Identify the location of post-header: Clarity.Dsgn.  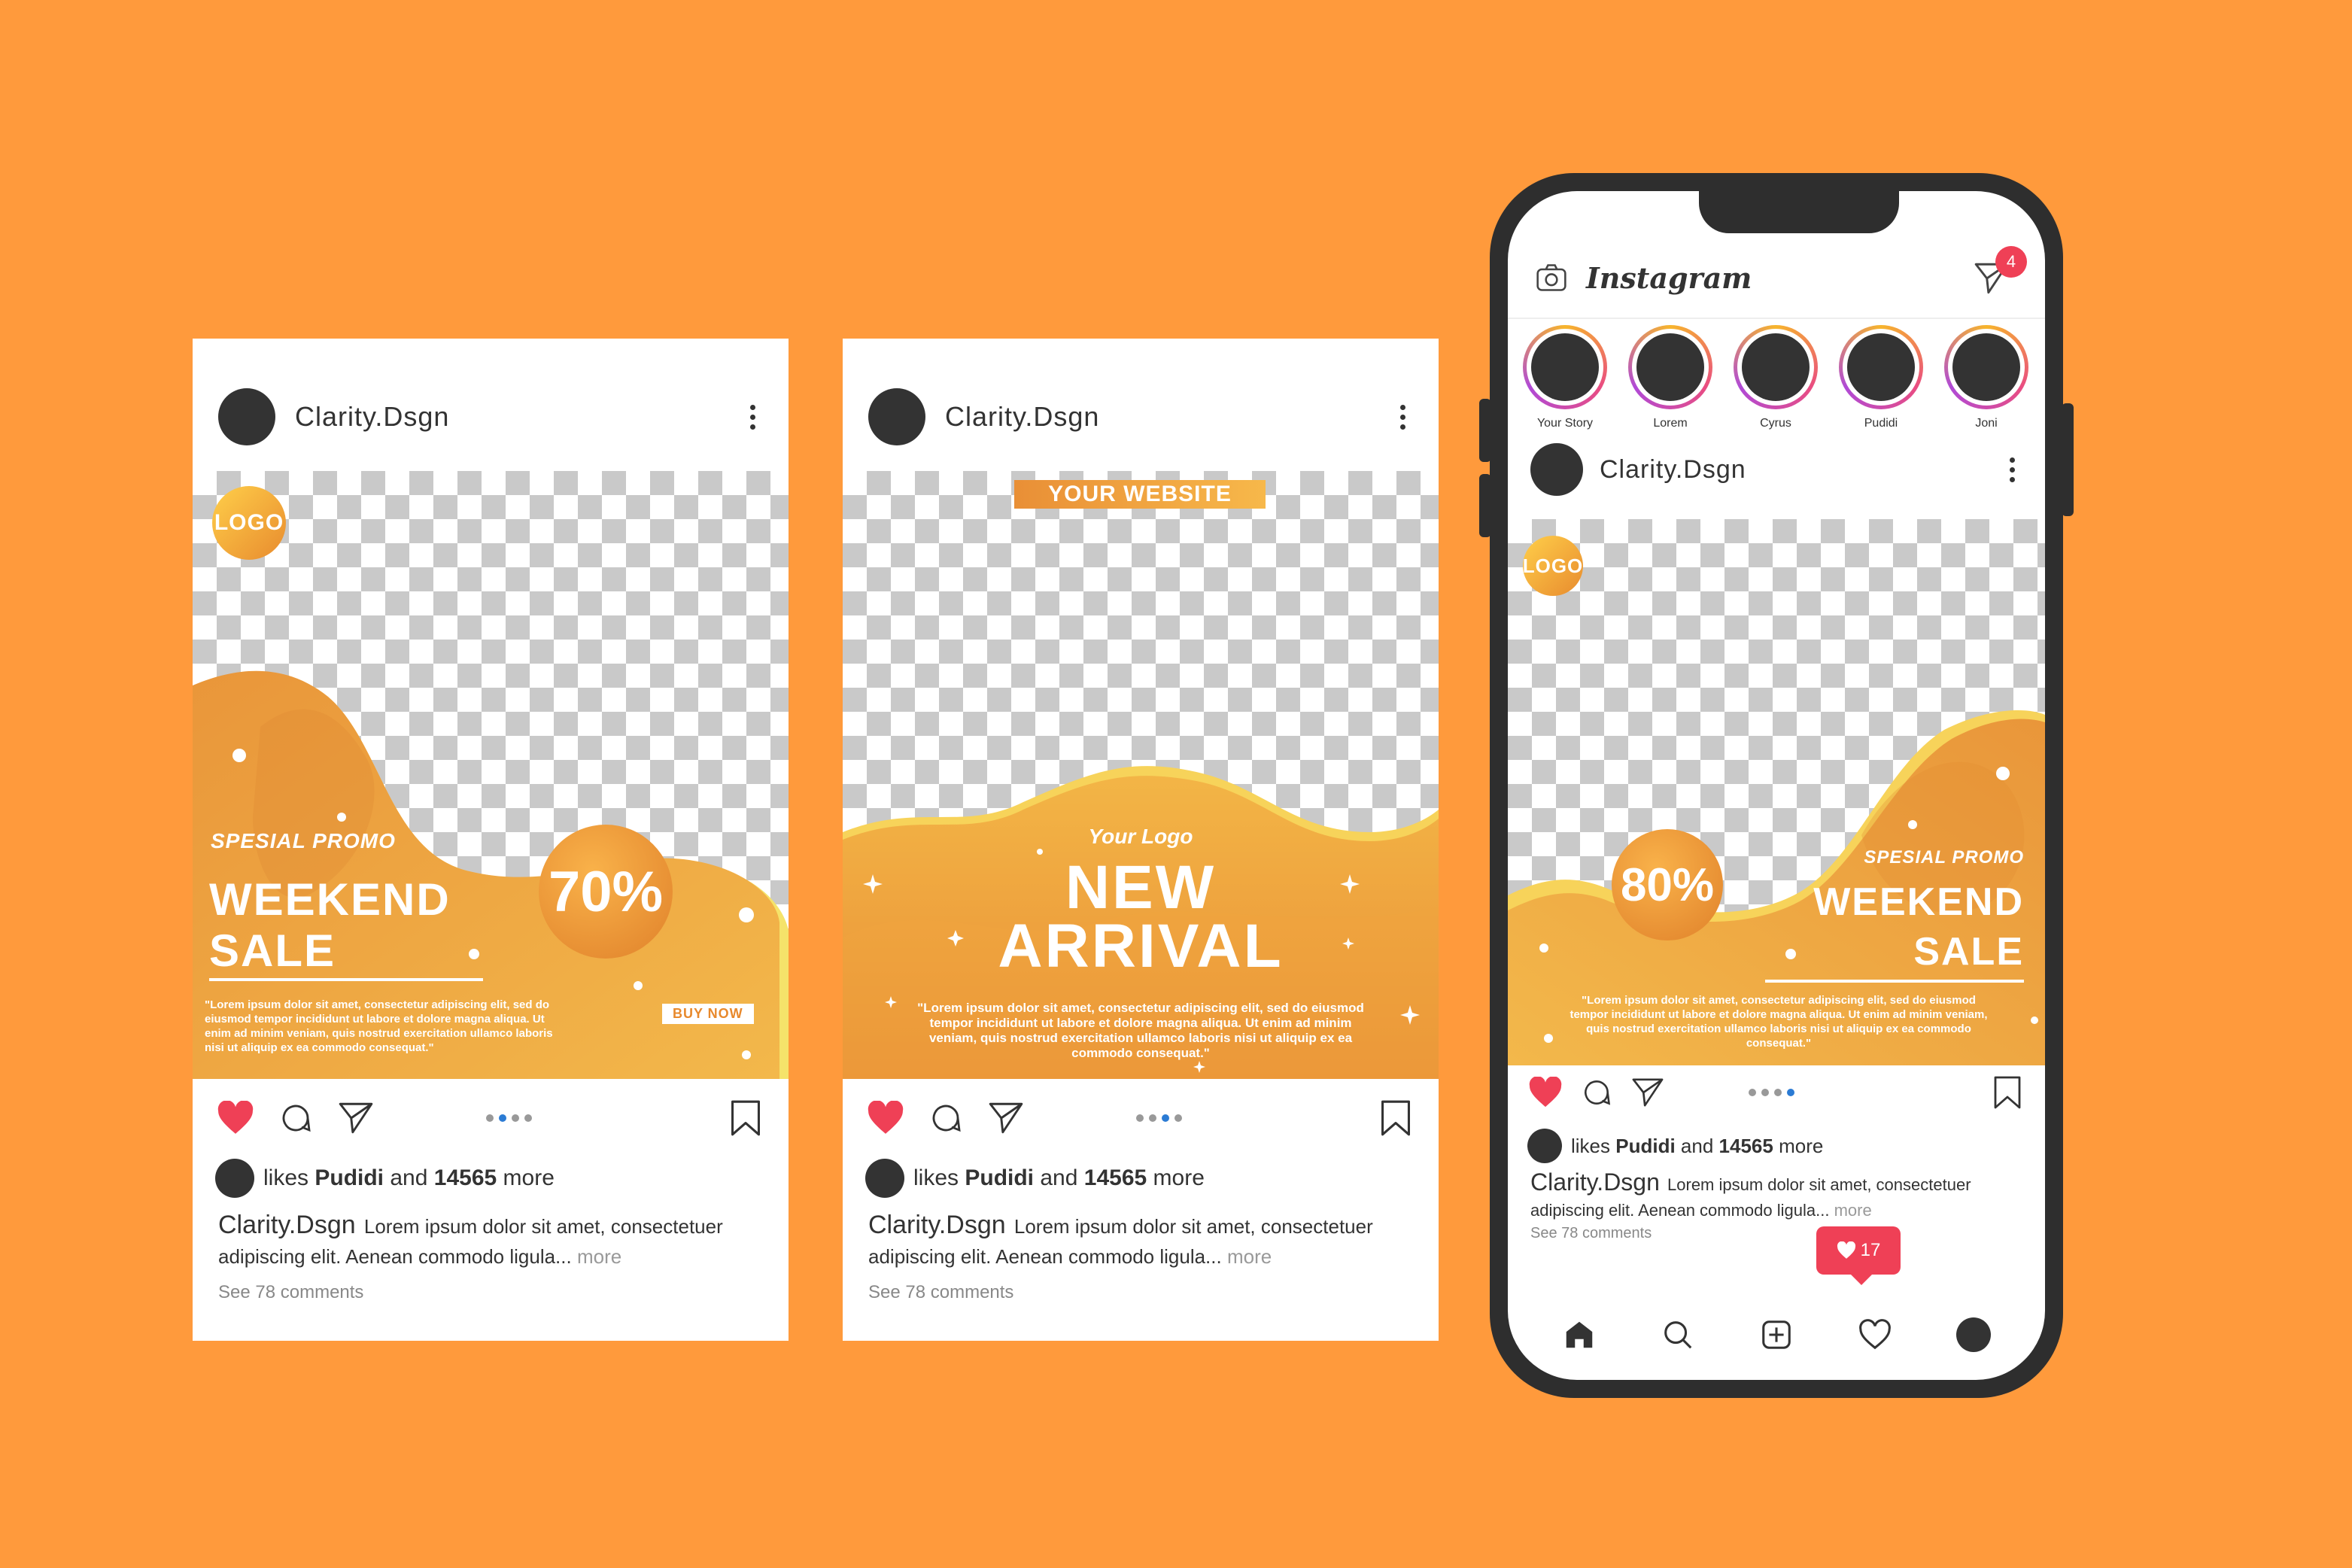
(1776, 470).